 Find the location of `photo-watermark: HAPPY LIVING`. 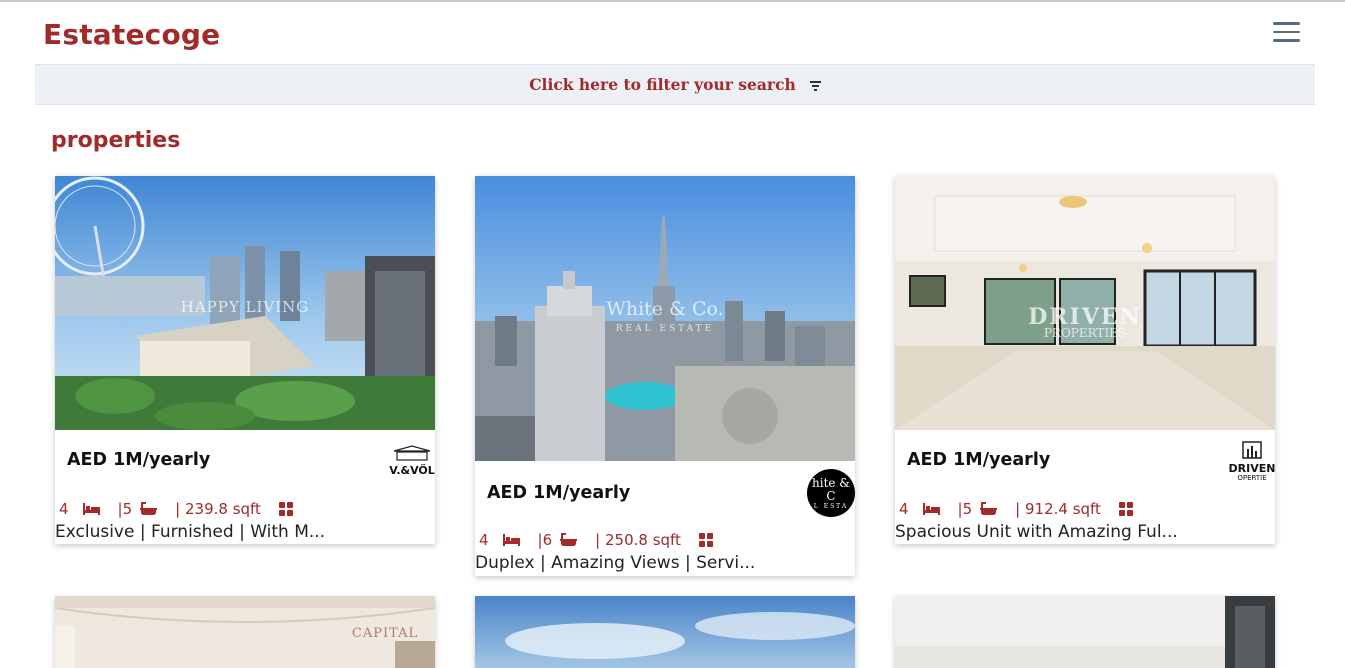

photo-watermark: HAPPY LIVING is located at coordinates (245, 307).